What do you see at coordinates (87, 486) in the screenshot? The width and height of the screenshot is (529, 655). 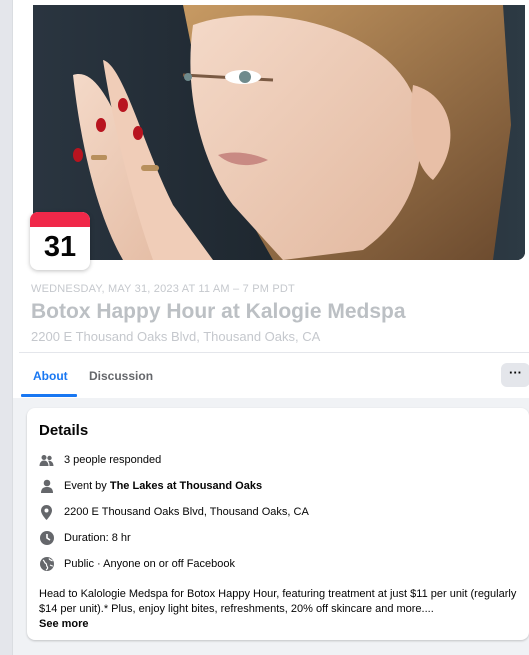 I see `event-by-label: Event by` at bounding box center [87, 486].